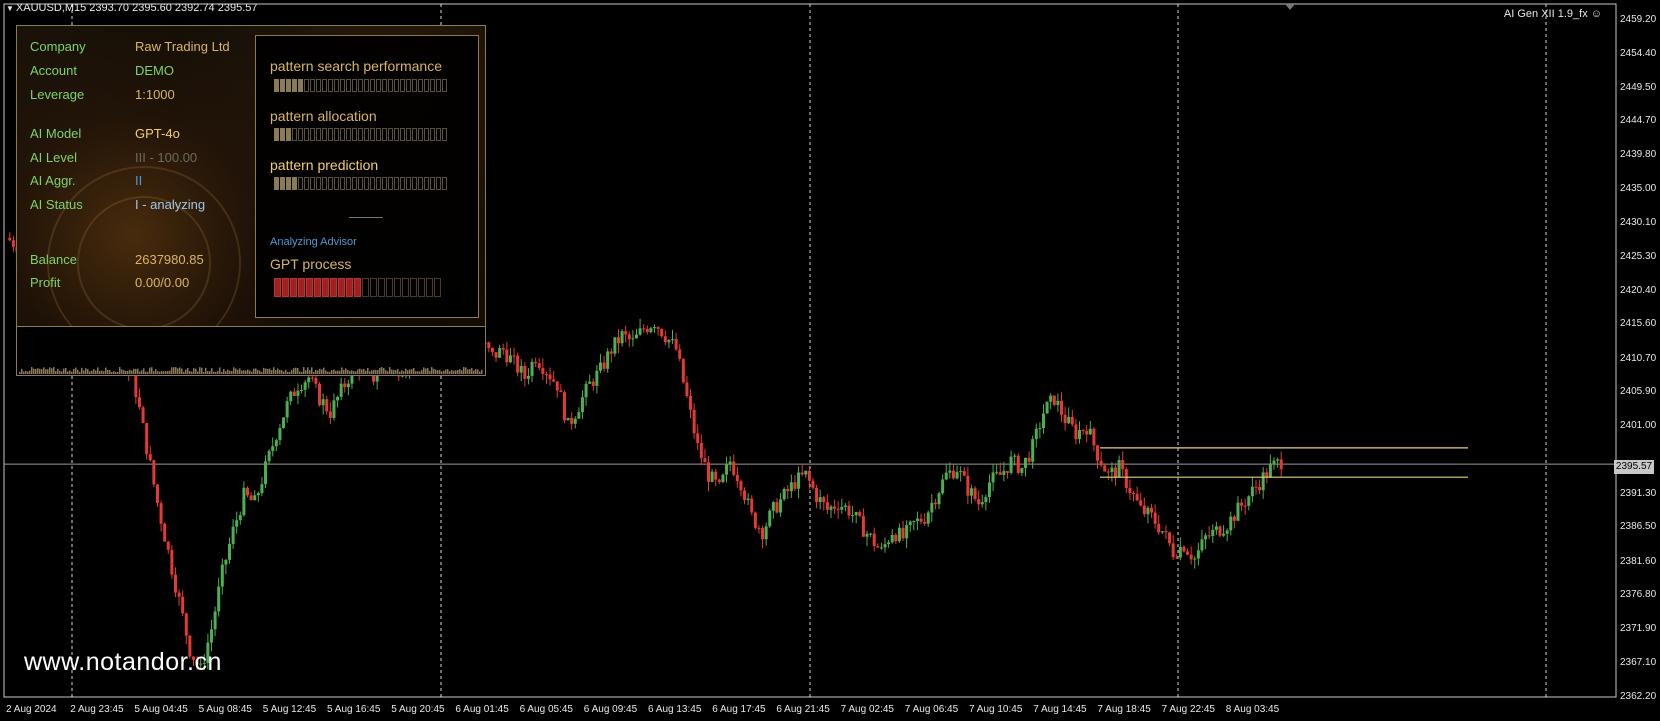 Image resolution: width=1660 pixels, height=721 pixels. I want to click on expert-advisor-label: AI Gen XII 1.9_fx ☺, so click(1553, 14).